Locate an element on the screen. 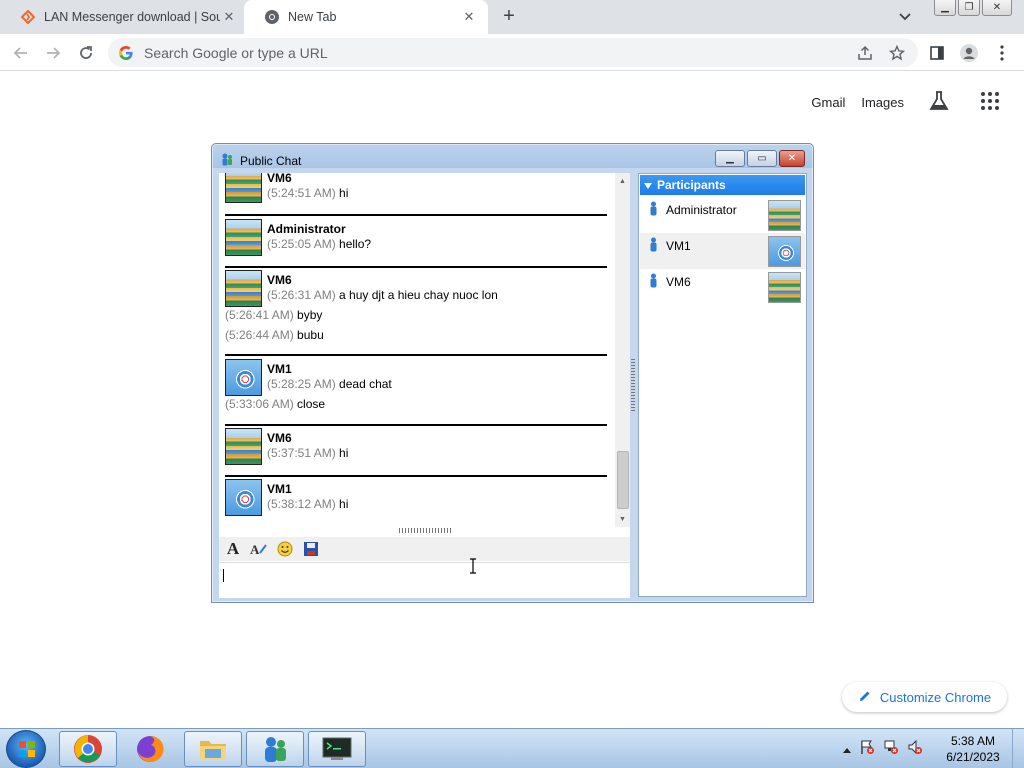 The width and height of the screenshot is (1024, 768). message-line: (5:28:25 AM) dead chat is located at coordinates (329, 384).